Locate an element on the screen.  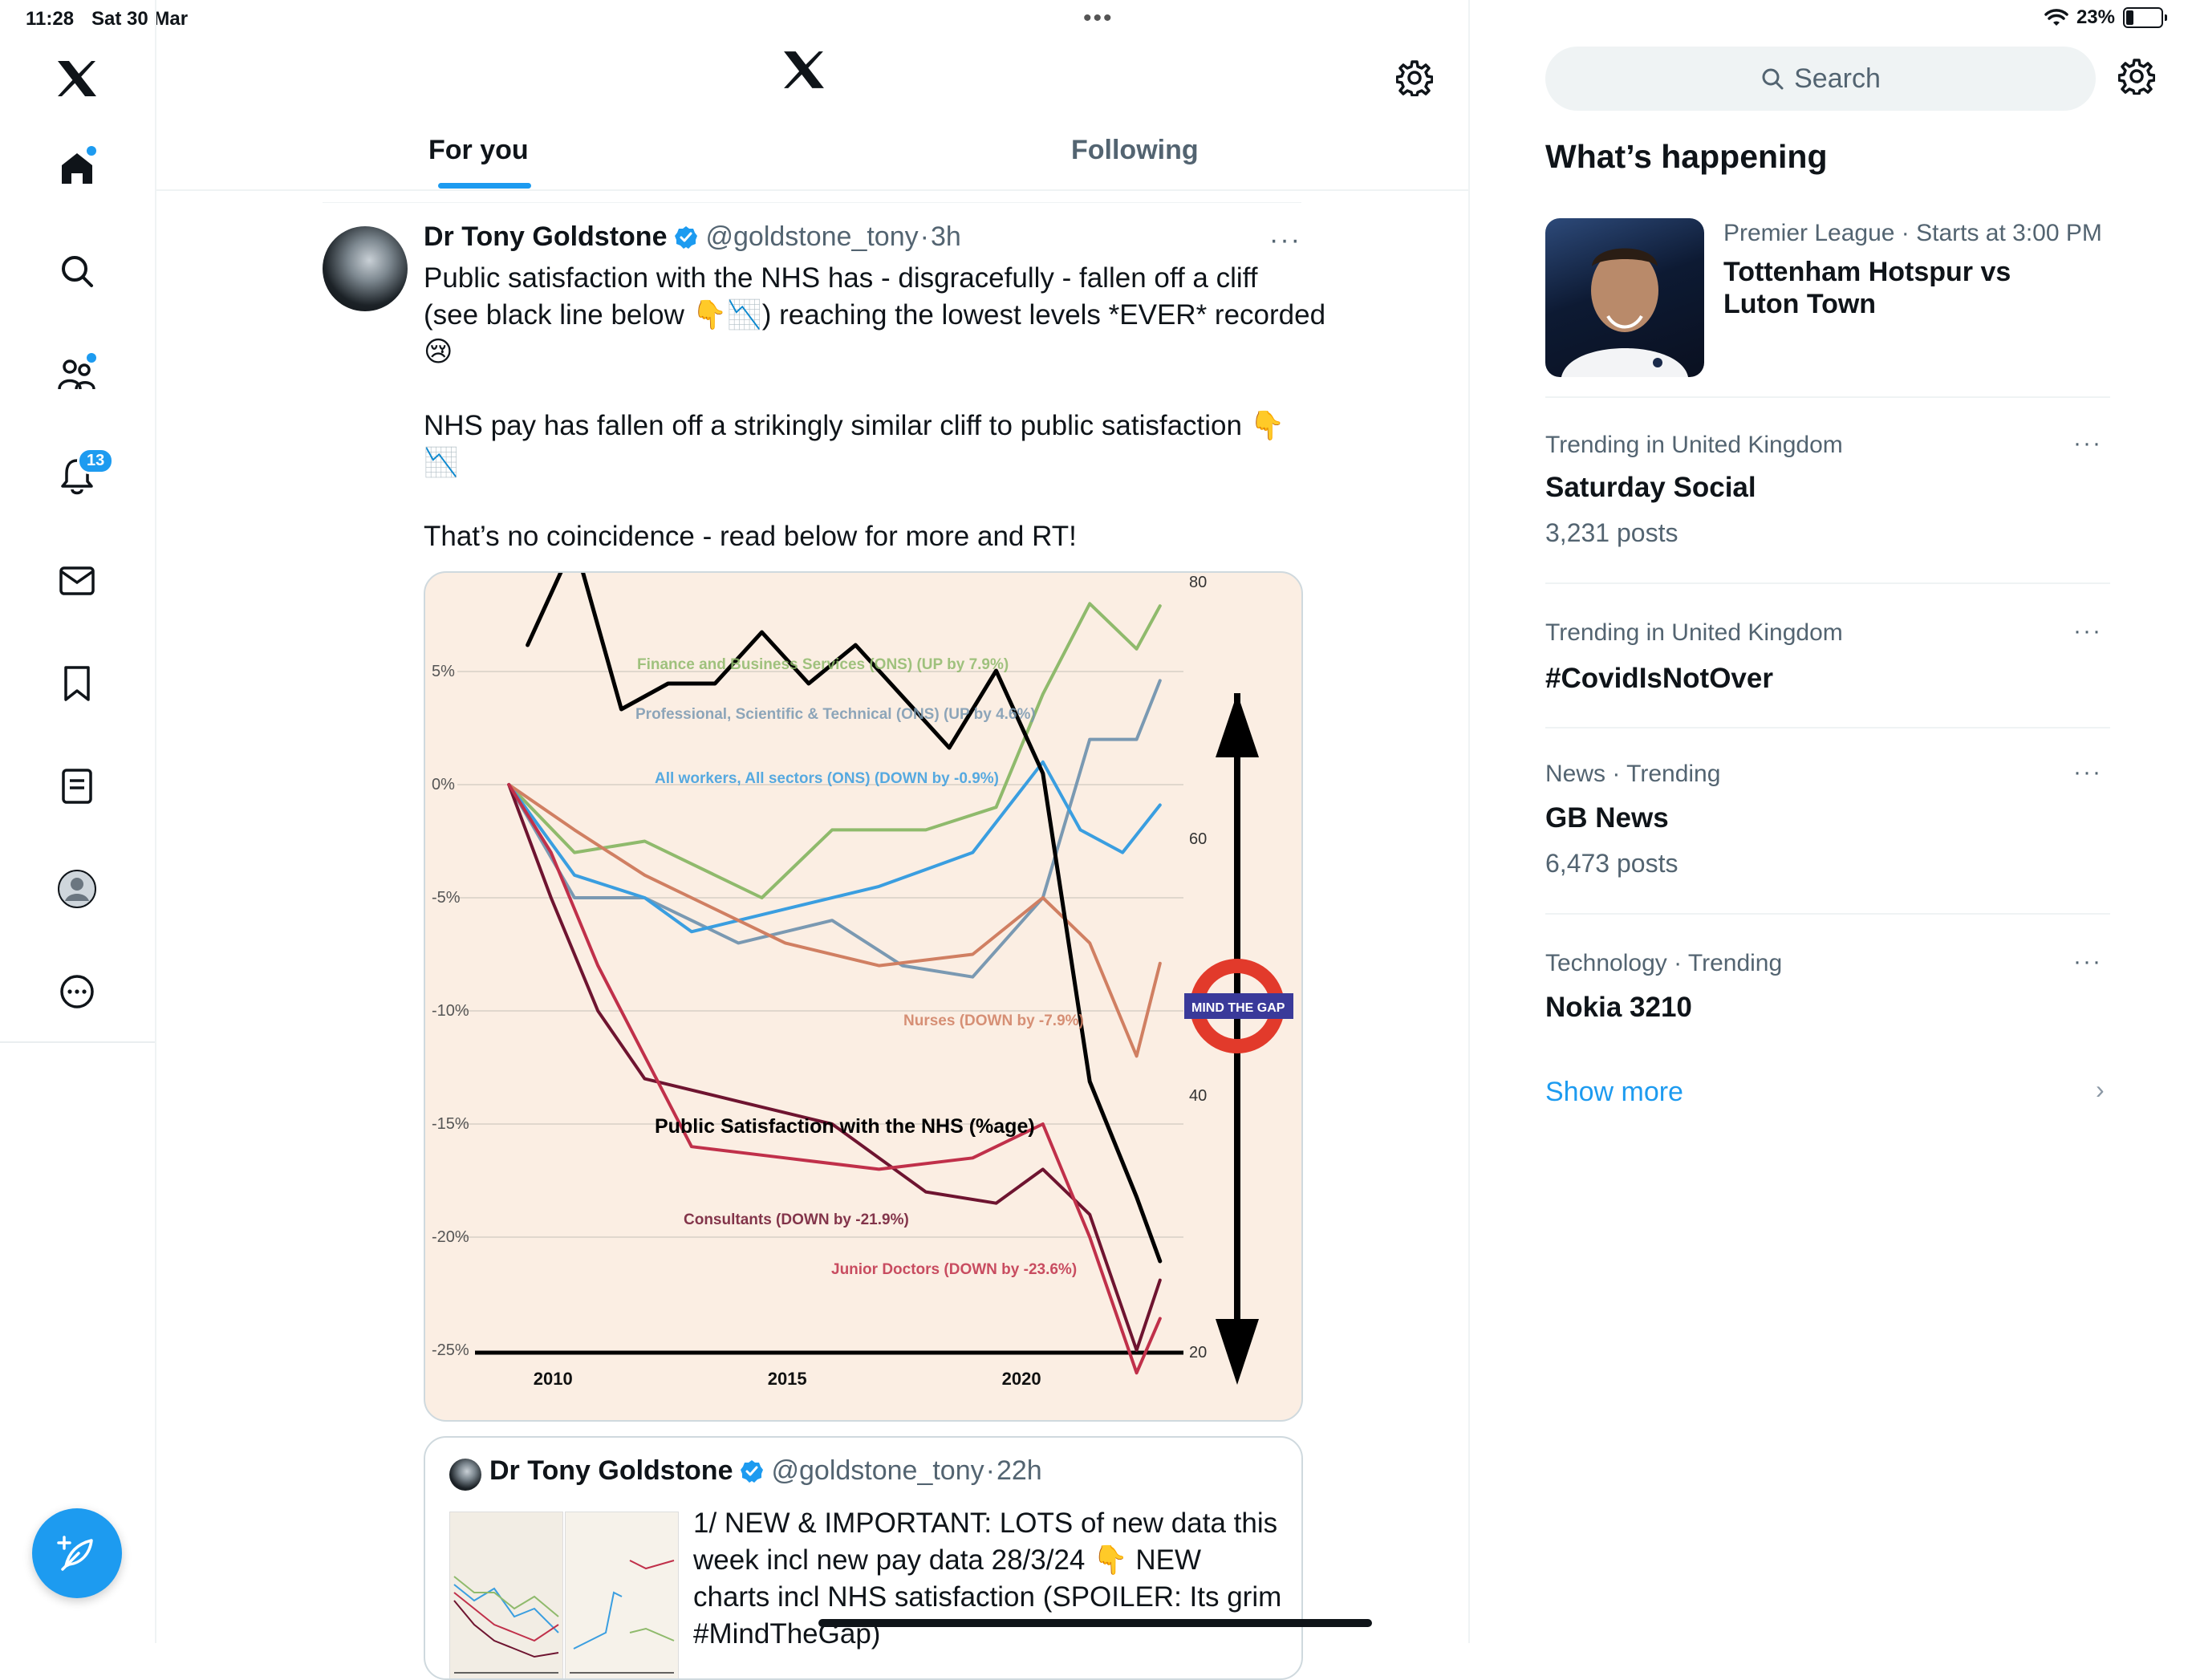
tweet-text-line: 😢 is located at coordinates (439, 351).